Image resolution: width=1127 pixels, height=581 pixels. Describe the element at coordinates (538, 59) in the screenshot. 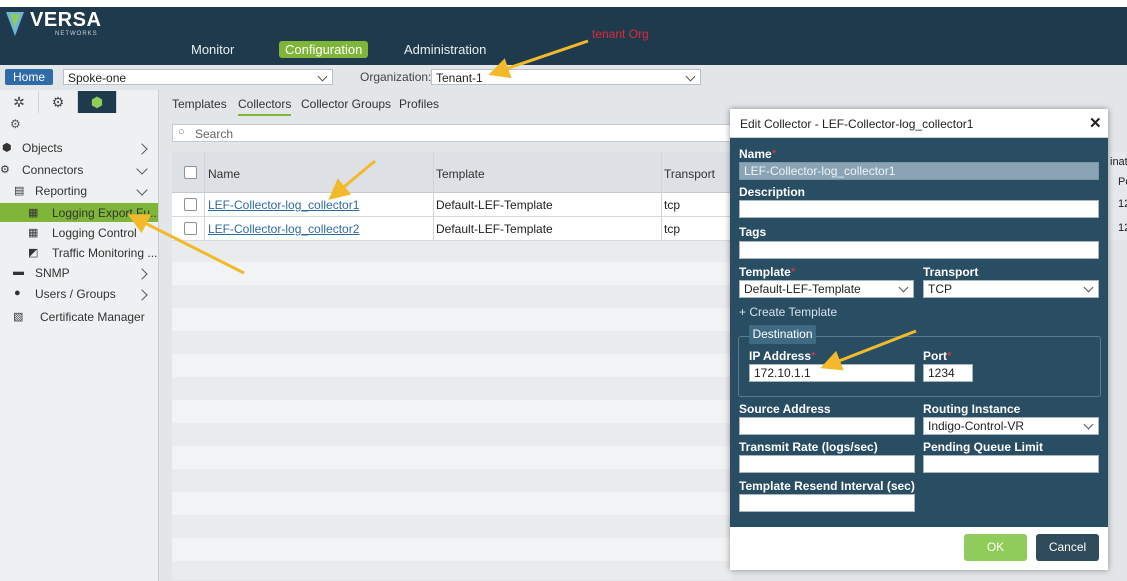

I see `arrow-to-organization` at that location.